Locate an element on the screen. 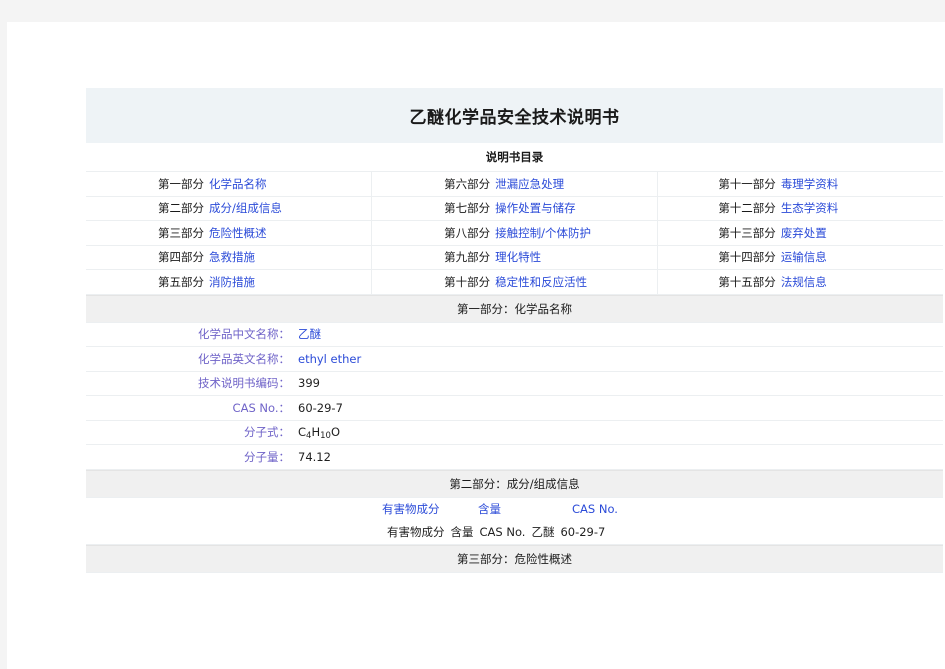  composition-data-row: 有害物成分 含量 CAS No. 乙醚 60-29-7 is located at coordinates (662, 532).